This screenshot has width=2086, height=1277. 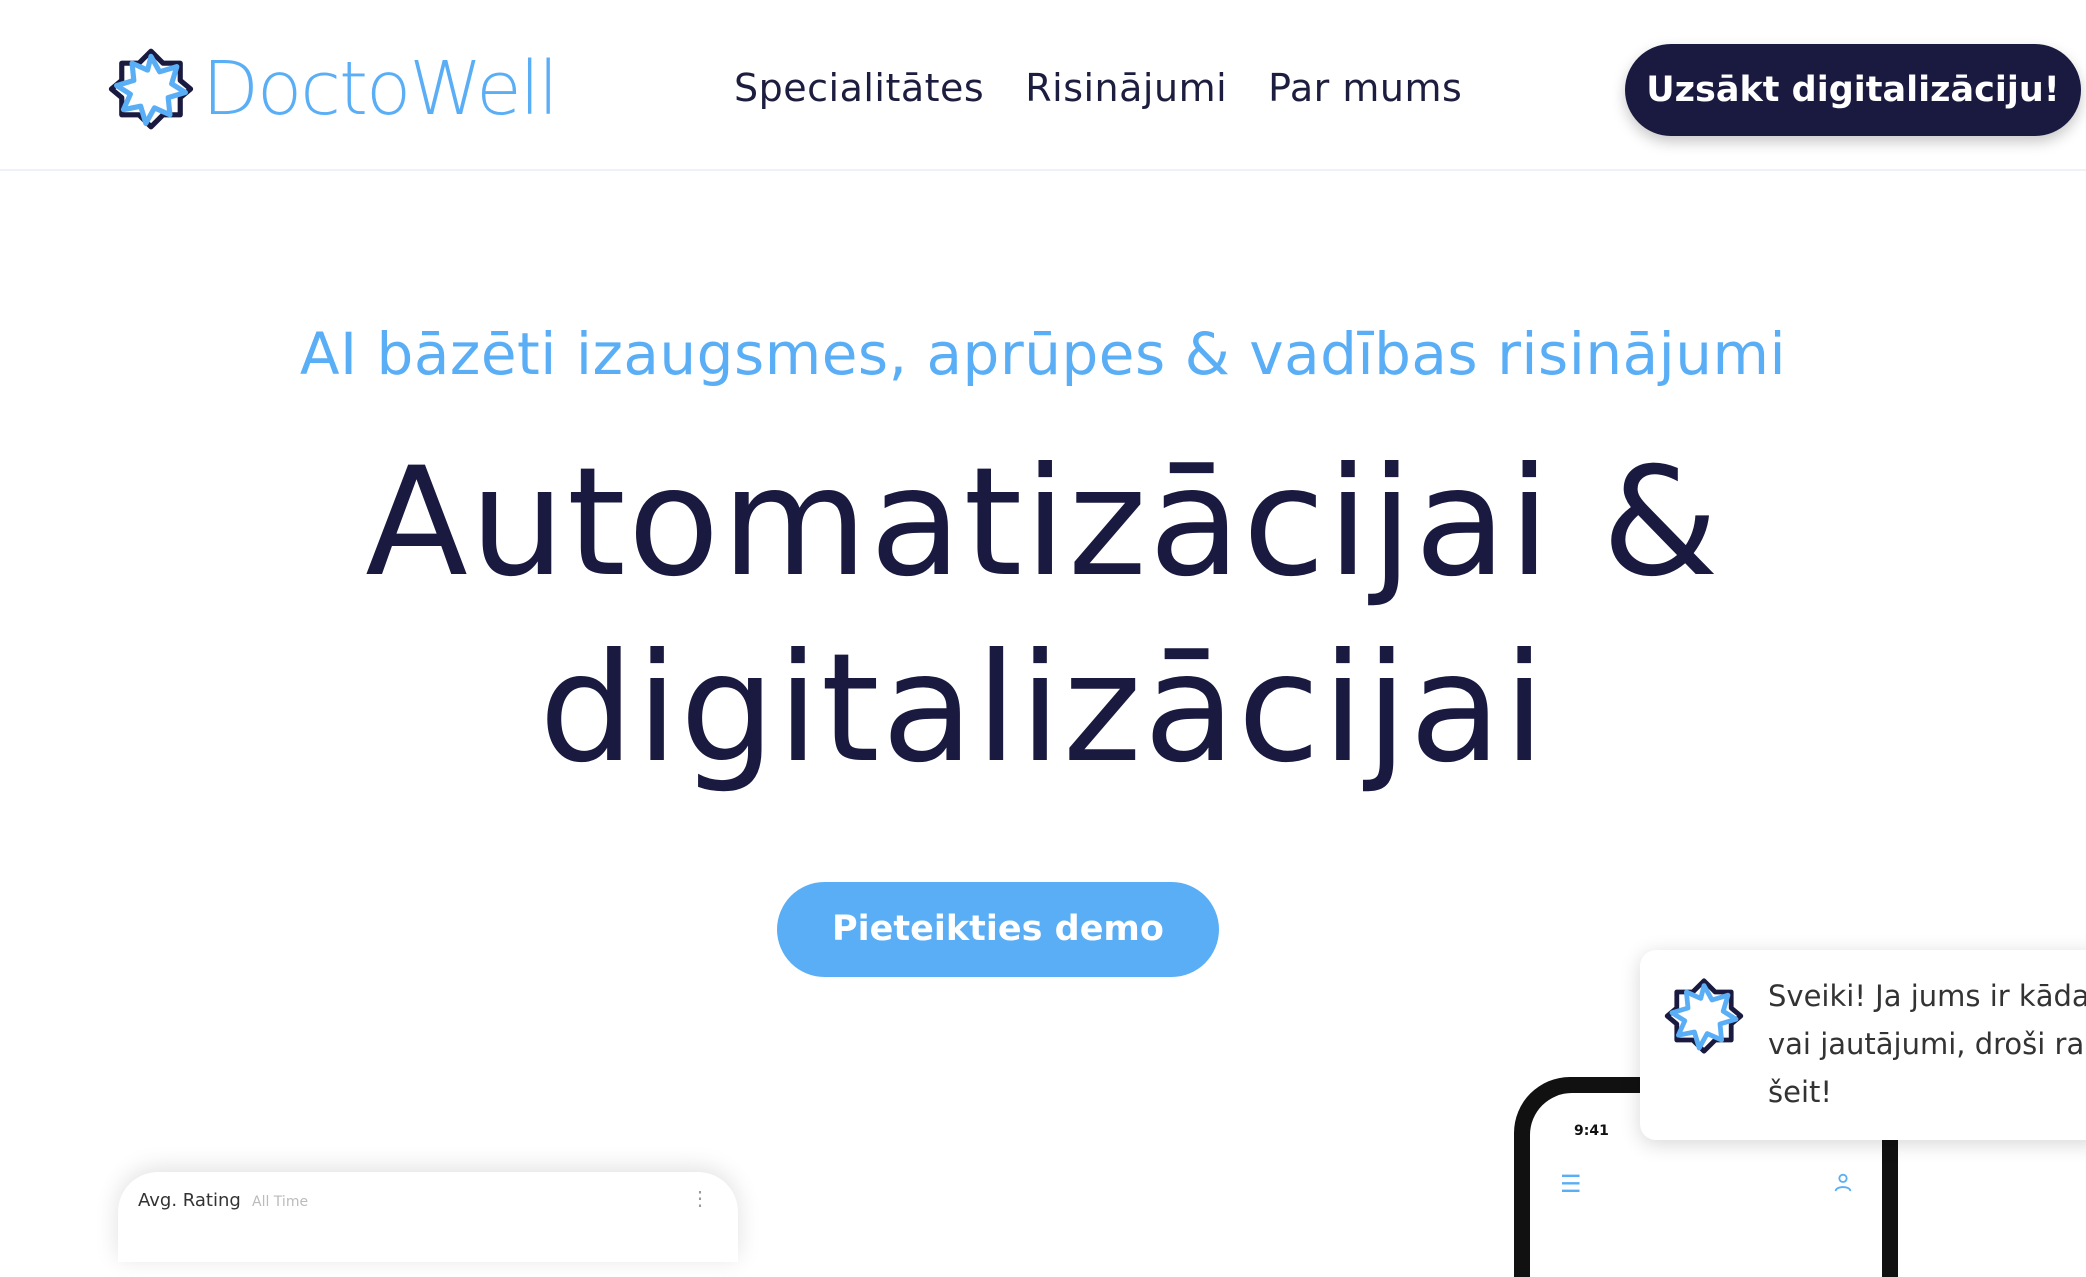 I want to click on card-title: Avg. Rating, so click(x=189, y=1200).